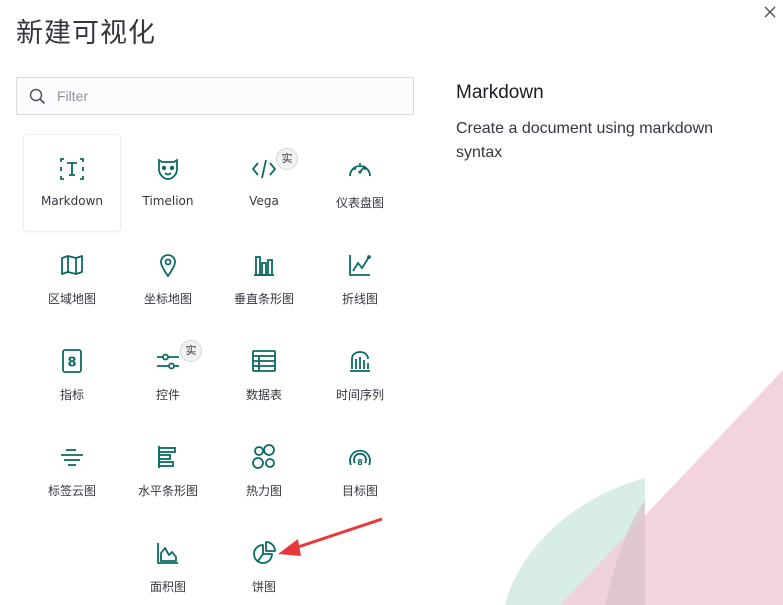  What do you see at coordinates (168, 361) in the screenshot?
I see `controls-icon` at bounding box center [168, 361].